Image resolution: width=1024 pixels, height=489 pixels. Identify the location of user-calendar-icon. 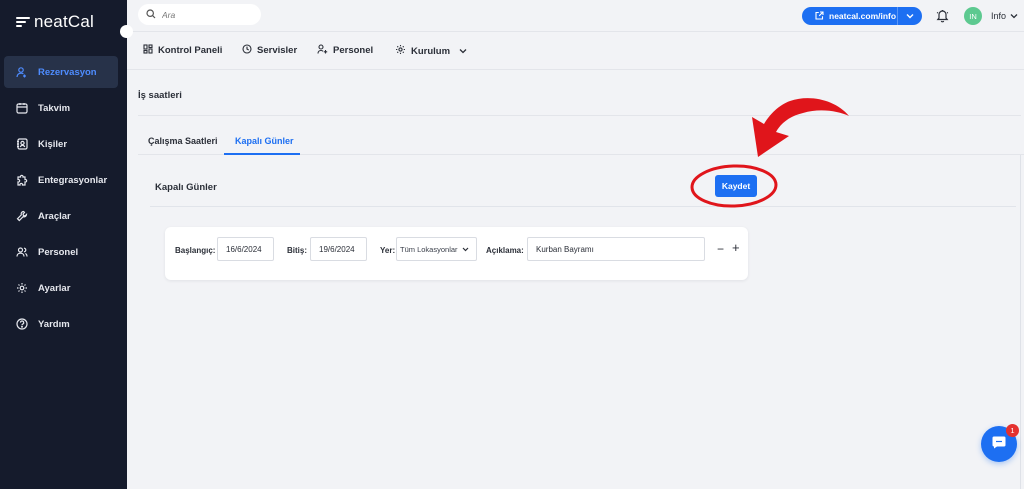
(22, 72).